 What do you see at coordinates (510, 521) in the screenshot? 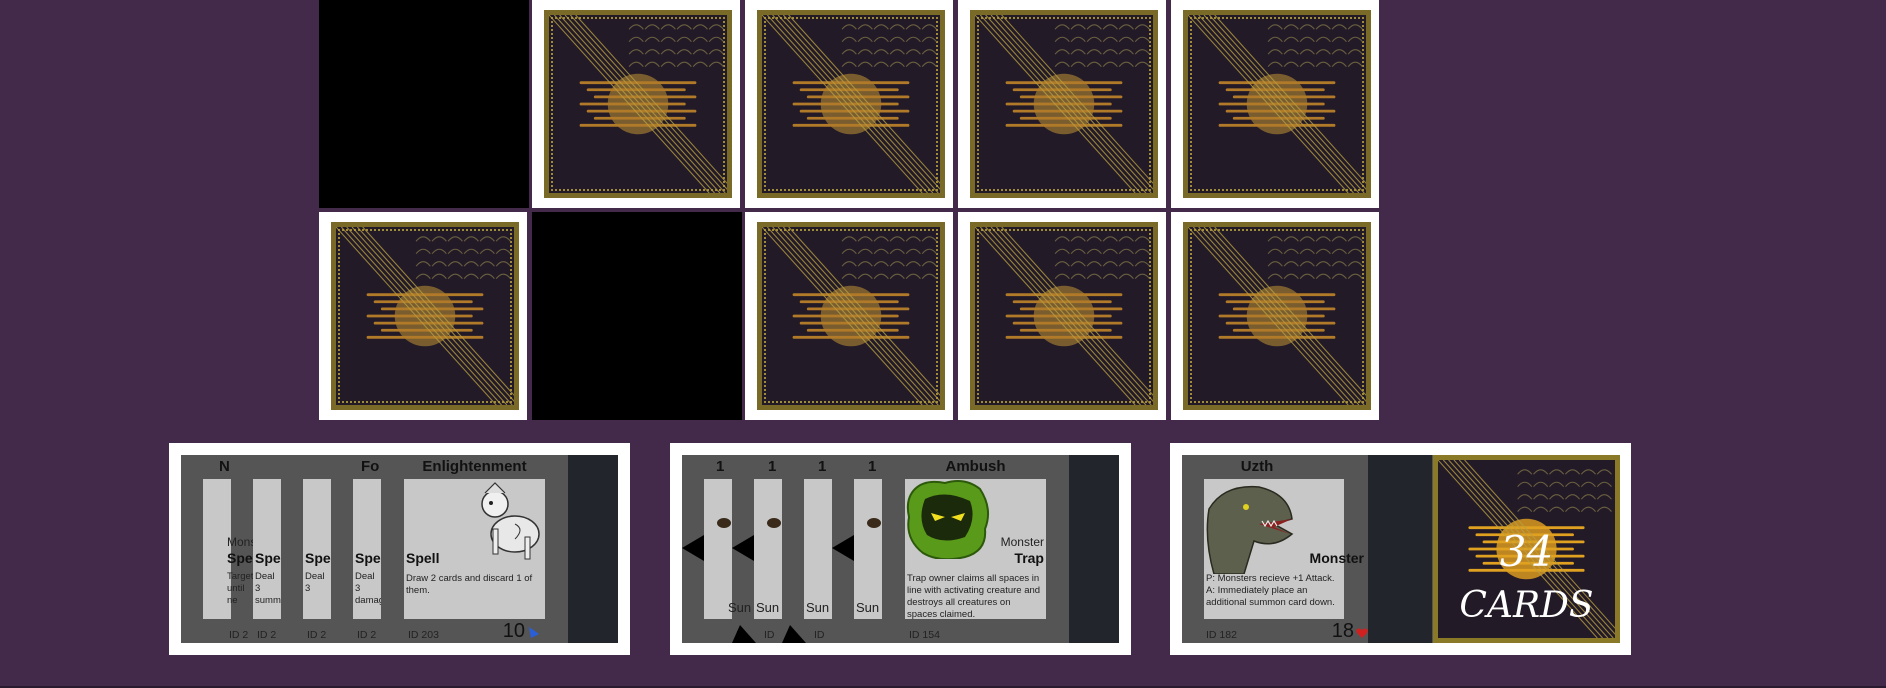
I see `sphinx-art-icon` at bounding box center [510, 521].